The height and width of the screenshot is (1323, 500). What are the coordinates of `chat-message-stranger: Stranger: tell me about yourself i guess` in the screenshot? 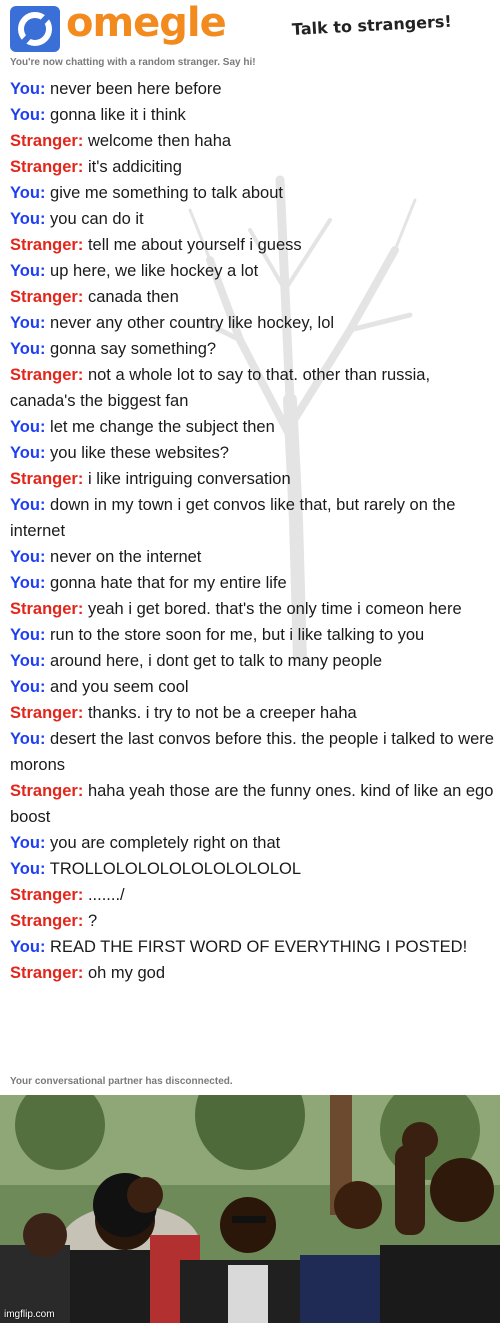 It's located at (252, 245).